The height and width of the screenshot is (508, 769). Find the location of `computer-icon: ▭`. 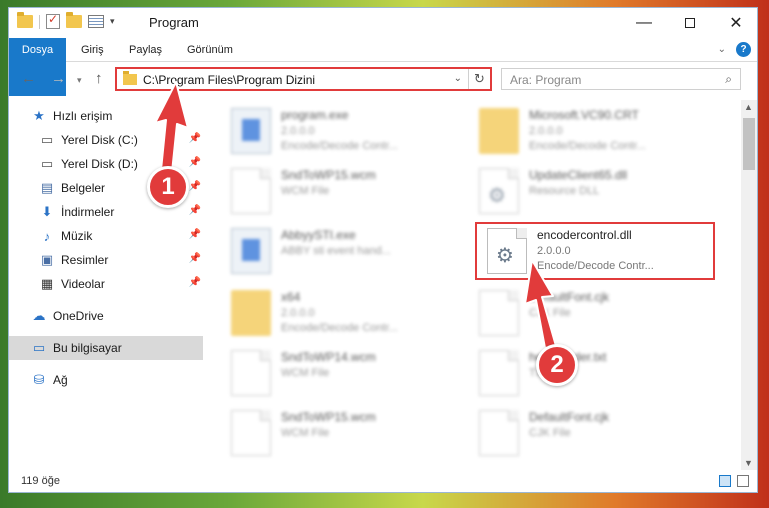

computer-icon: ▭ is located at coordinates (39, 347).